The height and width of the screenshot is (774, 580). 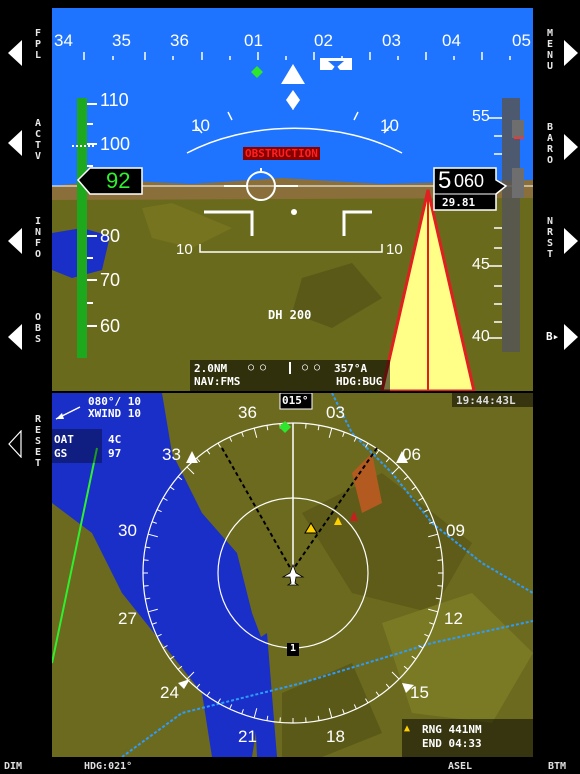 What do you see at coordinates (114, 413) in the screenshot?
I see `crosswind-readout: XWIND 10` at bounding box center [114, 413].